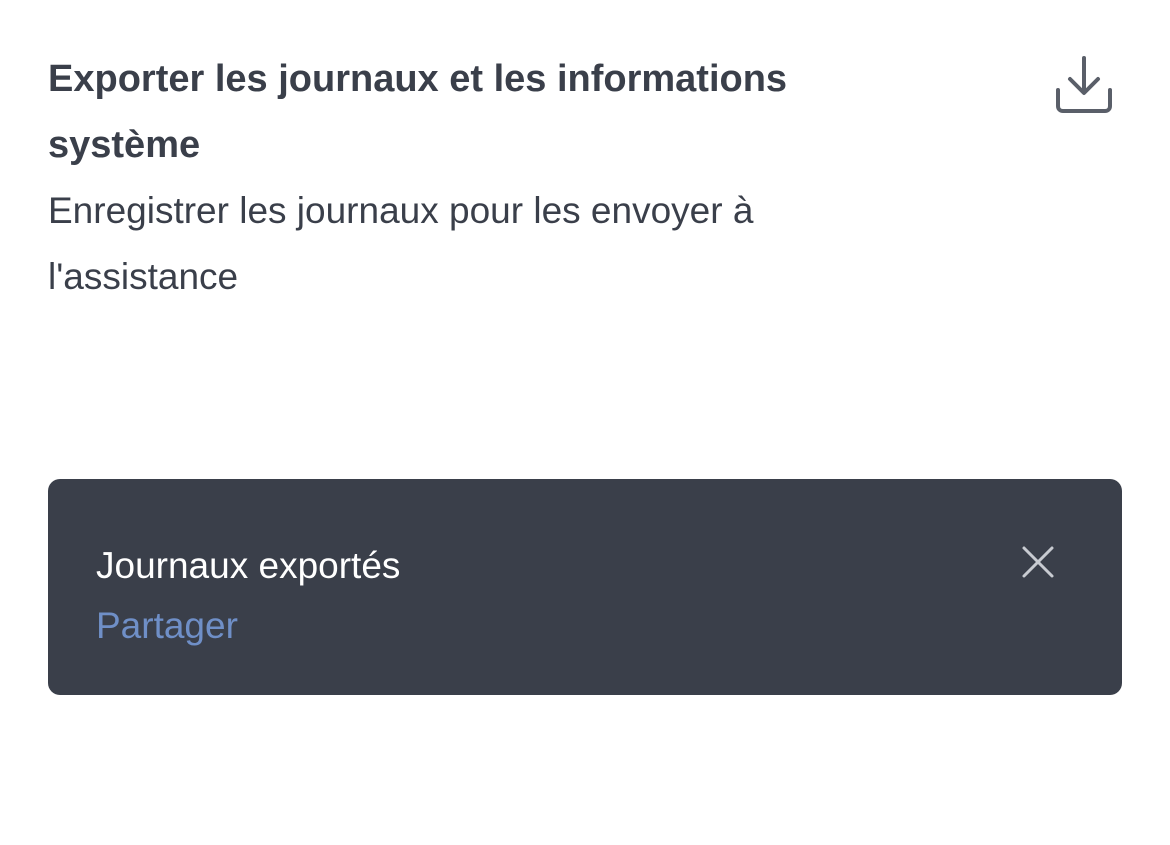  I want to click on download-button, so click(1084, 84).